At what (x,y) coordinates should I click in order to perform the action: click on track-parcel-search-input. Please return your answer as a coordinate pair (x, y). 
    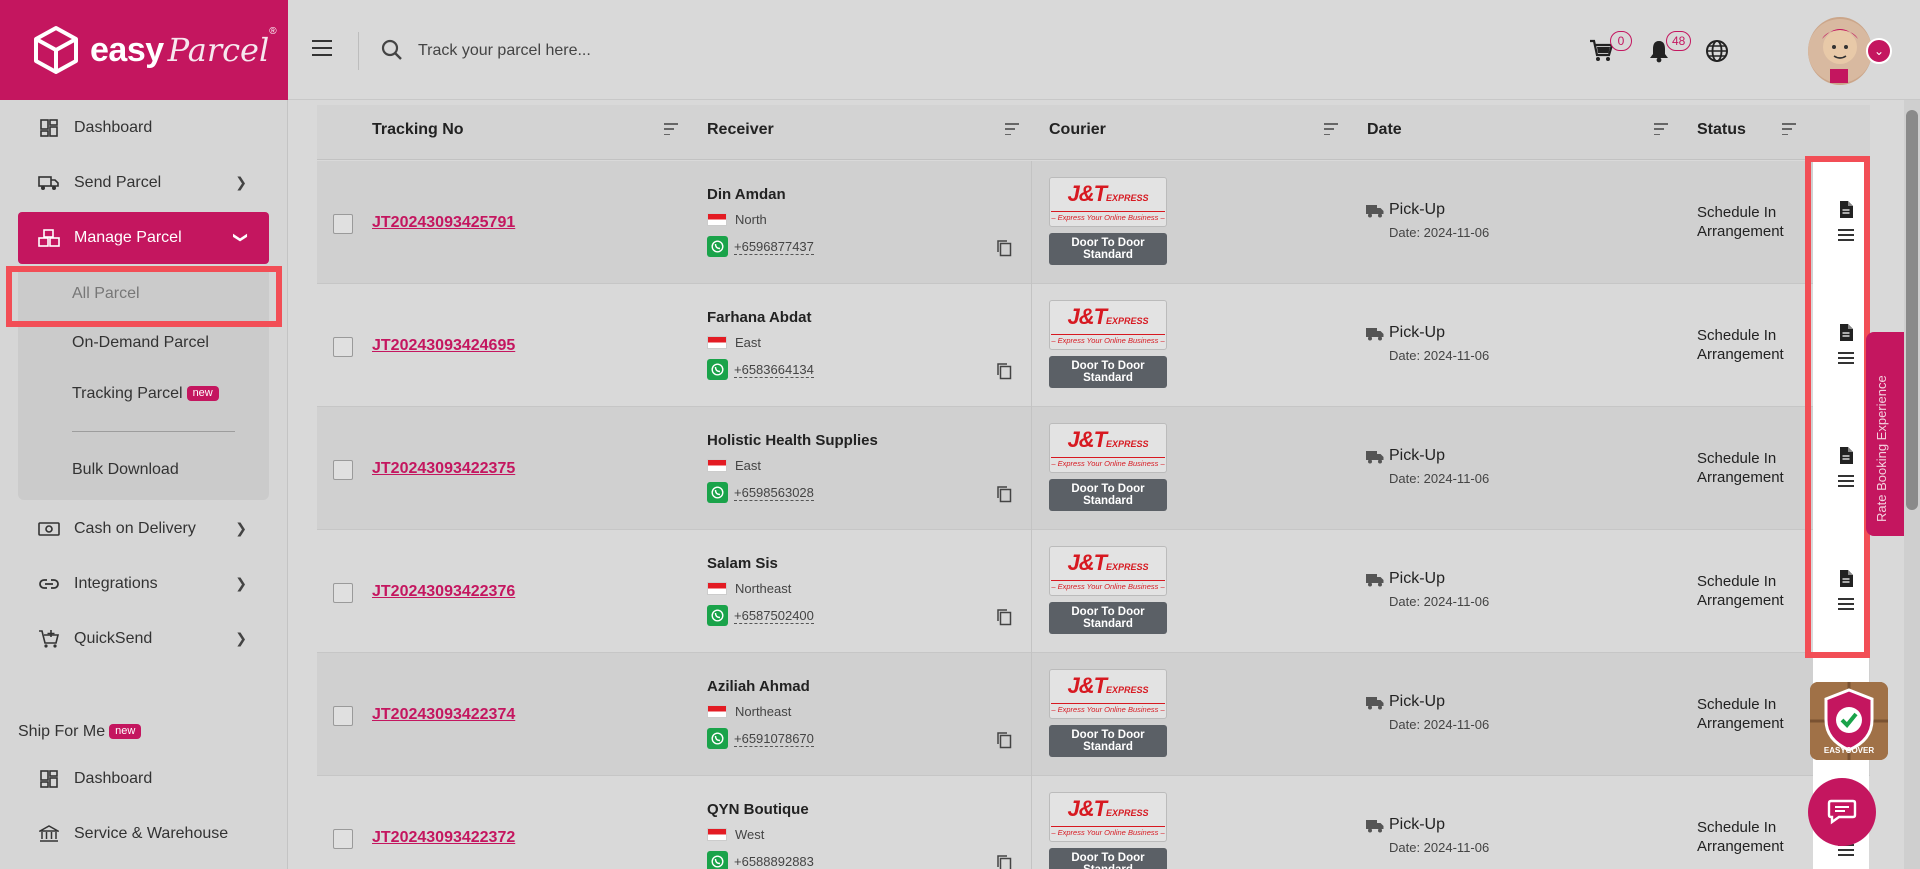
    Looking at the image, I should click on (668, 51).